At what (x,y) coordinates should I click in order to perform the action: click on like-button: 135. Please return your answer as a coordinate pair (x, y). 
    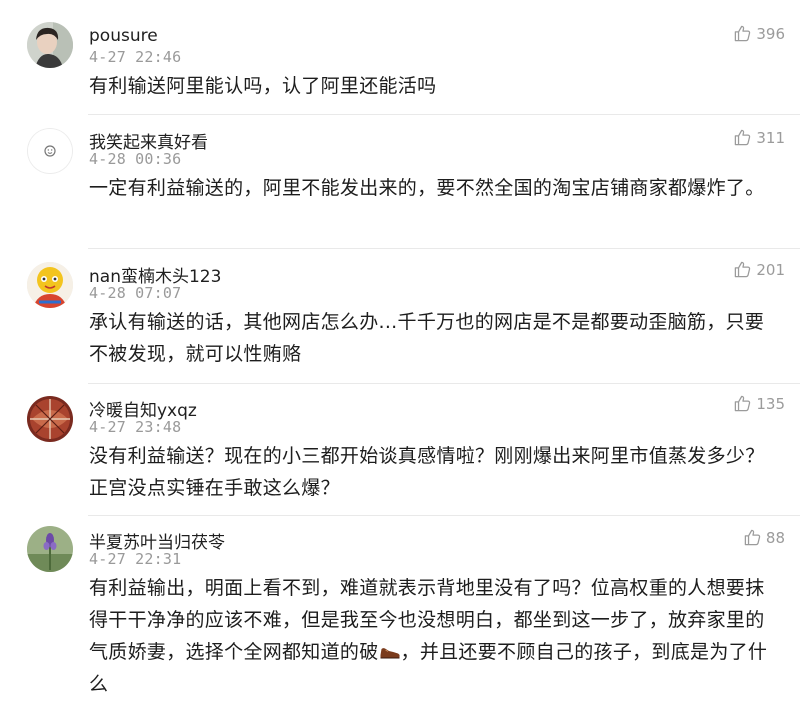
    Looking at the image, I should click on (759, 403).